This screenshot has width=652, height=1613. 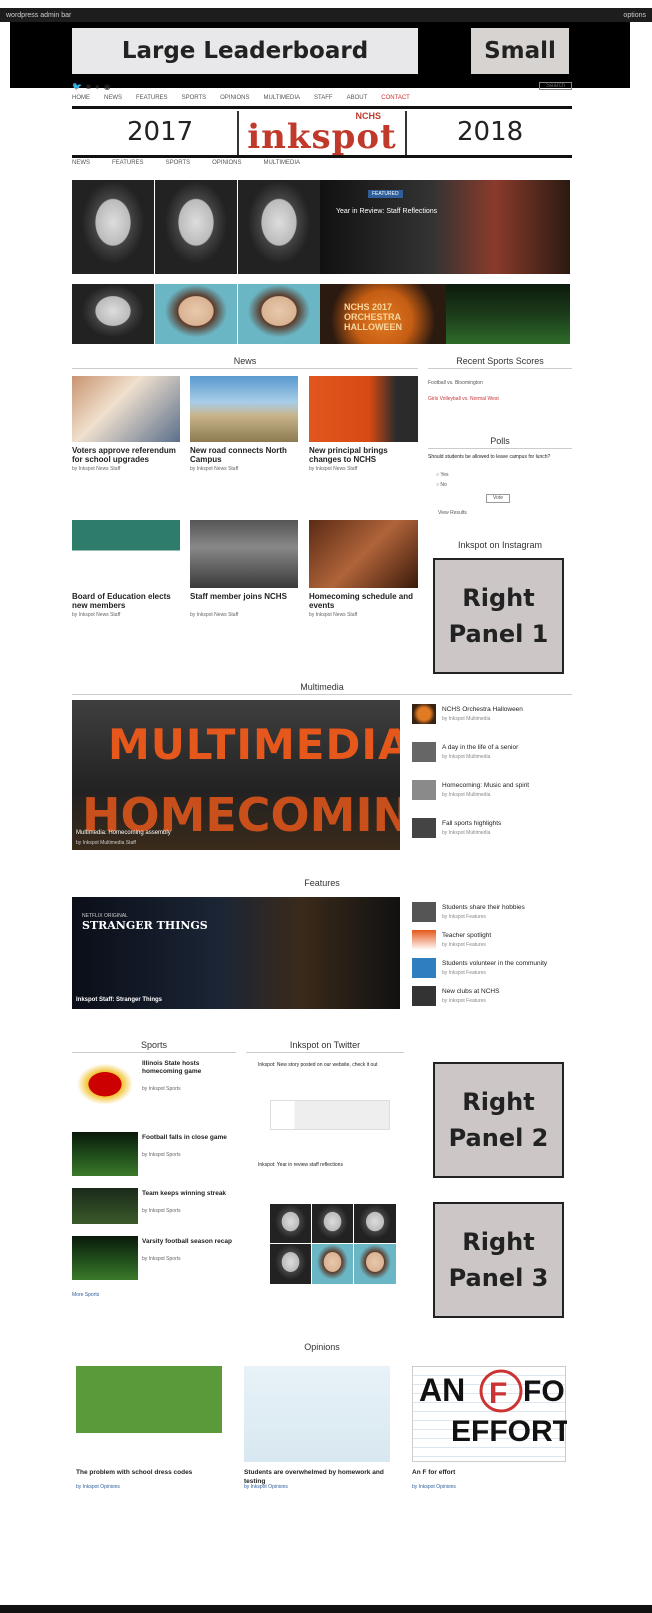 What do you see at coordinates (498, 1260) in the screenshot?
I see `right-panel-3-ad: Right Panel 3` at bounding box center [498, 1260].